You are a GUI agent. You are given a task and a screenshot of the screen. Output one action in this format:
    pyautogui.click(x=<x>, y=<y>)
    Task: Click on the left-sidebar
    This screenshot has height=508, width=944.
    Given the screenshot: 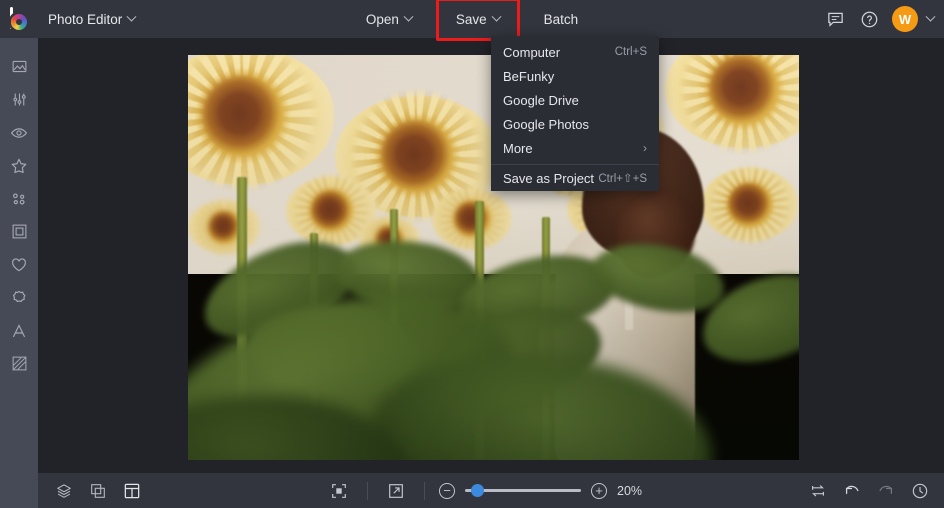 What is the action you would take?
    pyautogui.click(x=19, y=273)
    